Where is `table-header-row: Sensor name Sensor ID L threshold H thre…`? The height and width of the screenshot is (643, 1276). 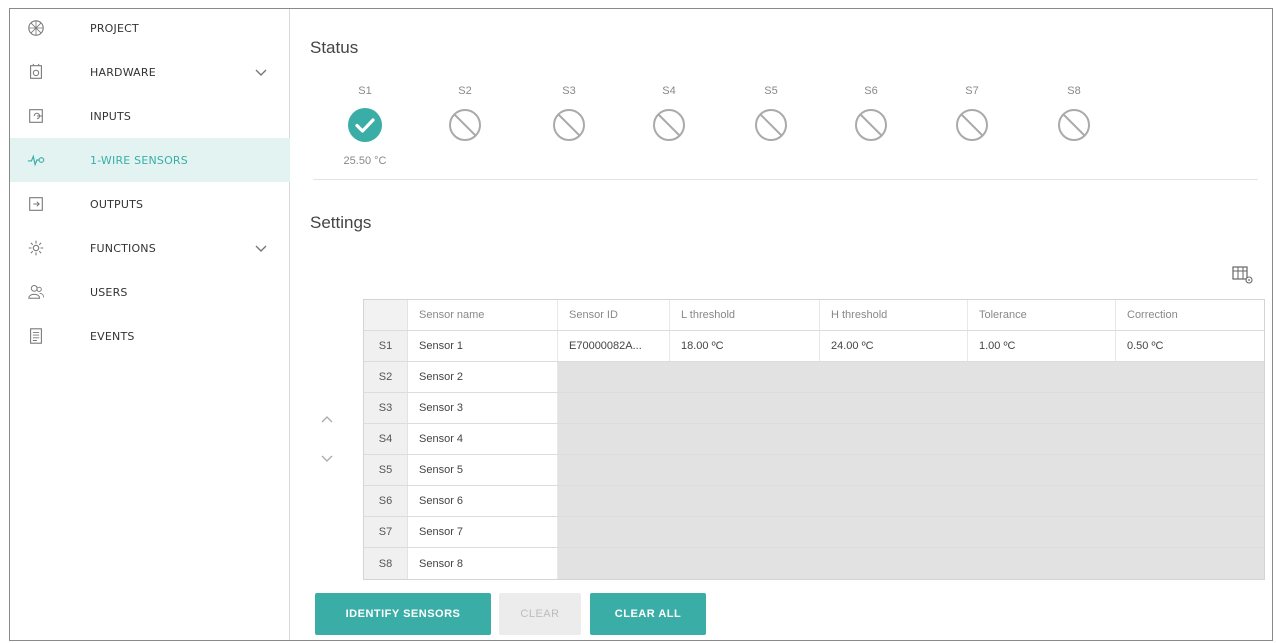 table-header-row: Sensor name Sensor ID L threshold H thre… is located at coordinates (814, 315).